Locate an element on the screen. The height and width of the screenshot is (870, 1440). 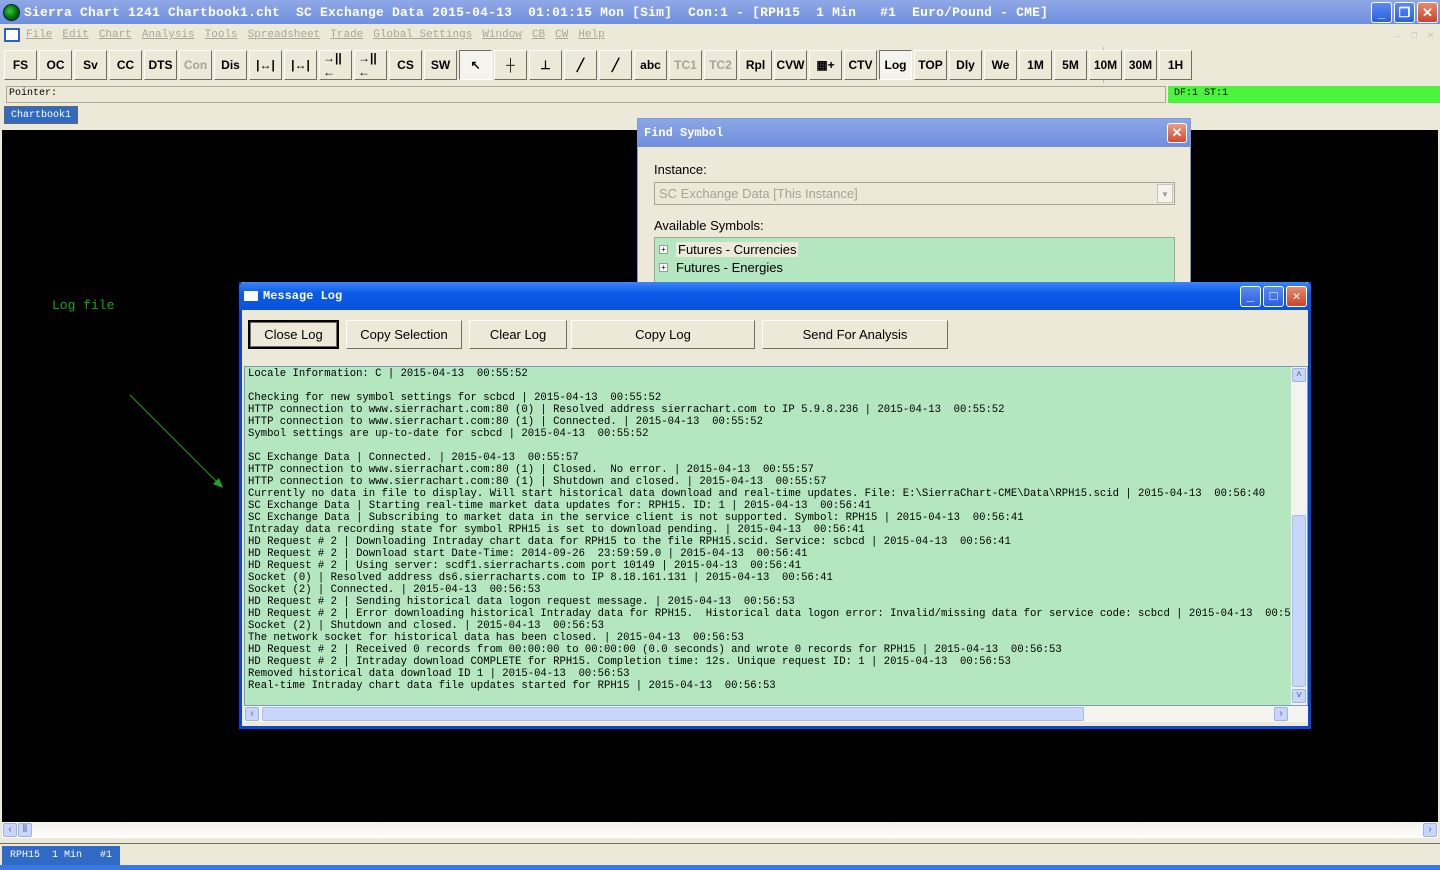
tree-node: + Futures - Currencies is located at coordinates (914, 249).